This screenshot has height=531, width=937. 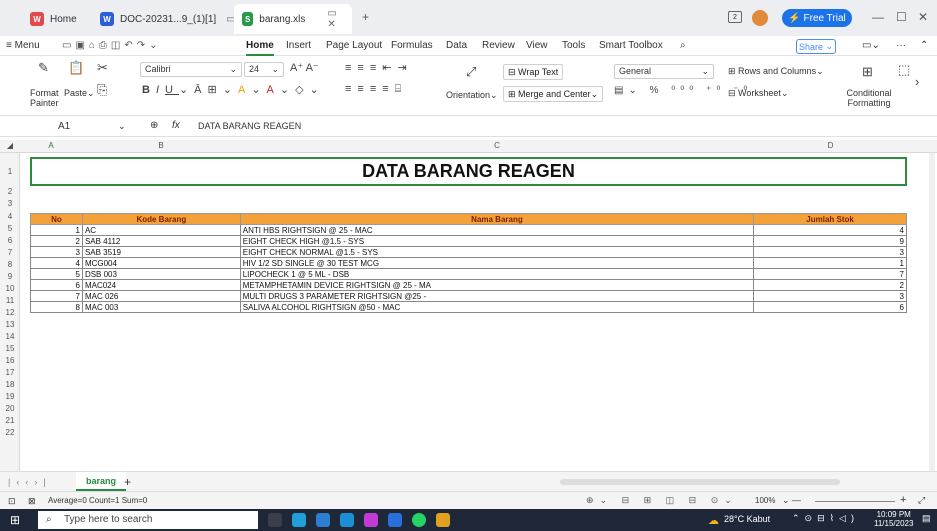 I want to click on font-style-icons: BIU⌄Ā⊞⌄A⌄A⌄◇⌄, so click(x=233, y=89).